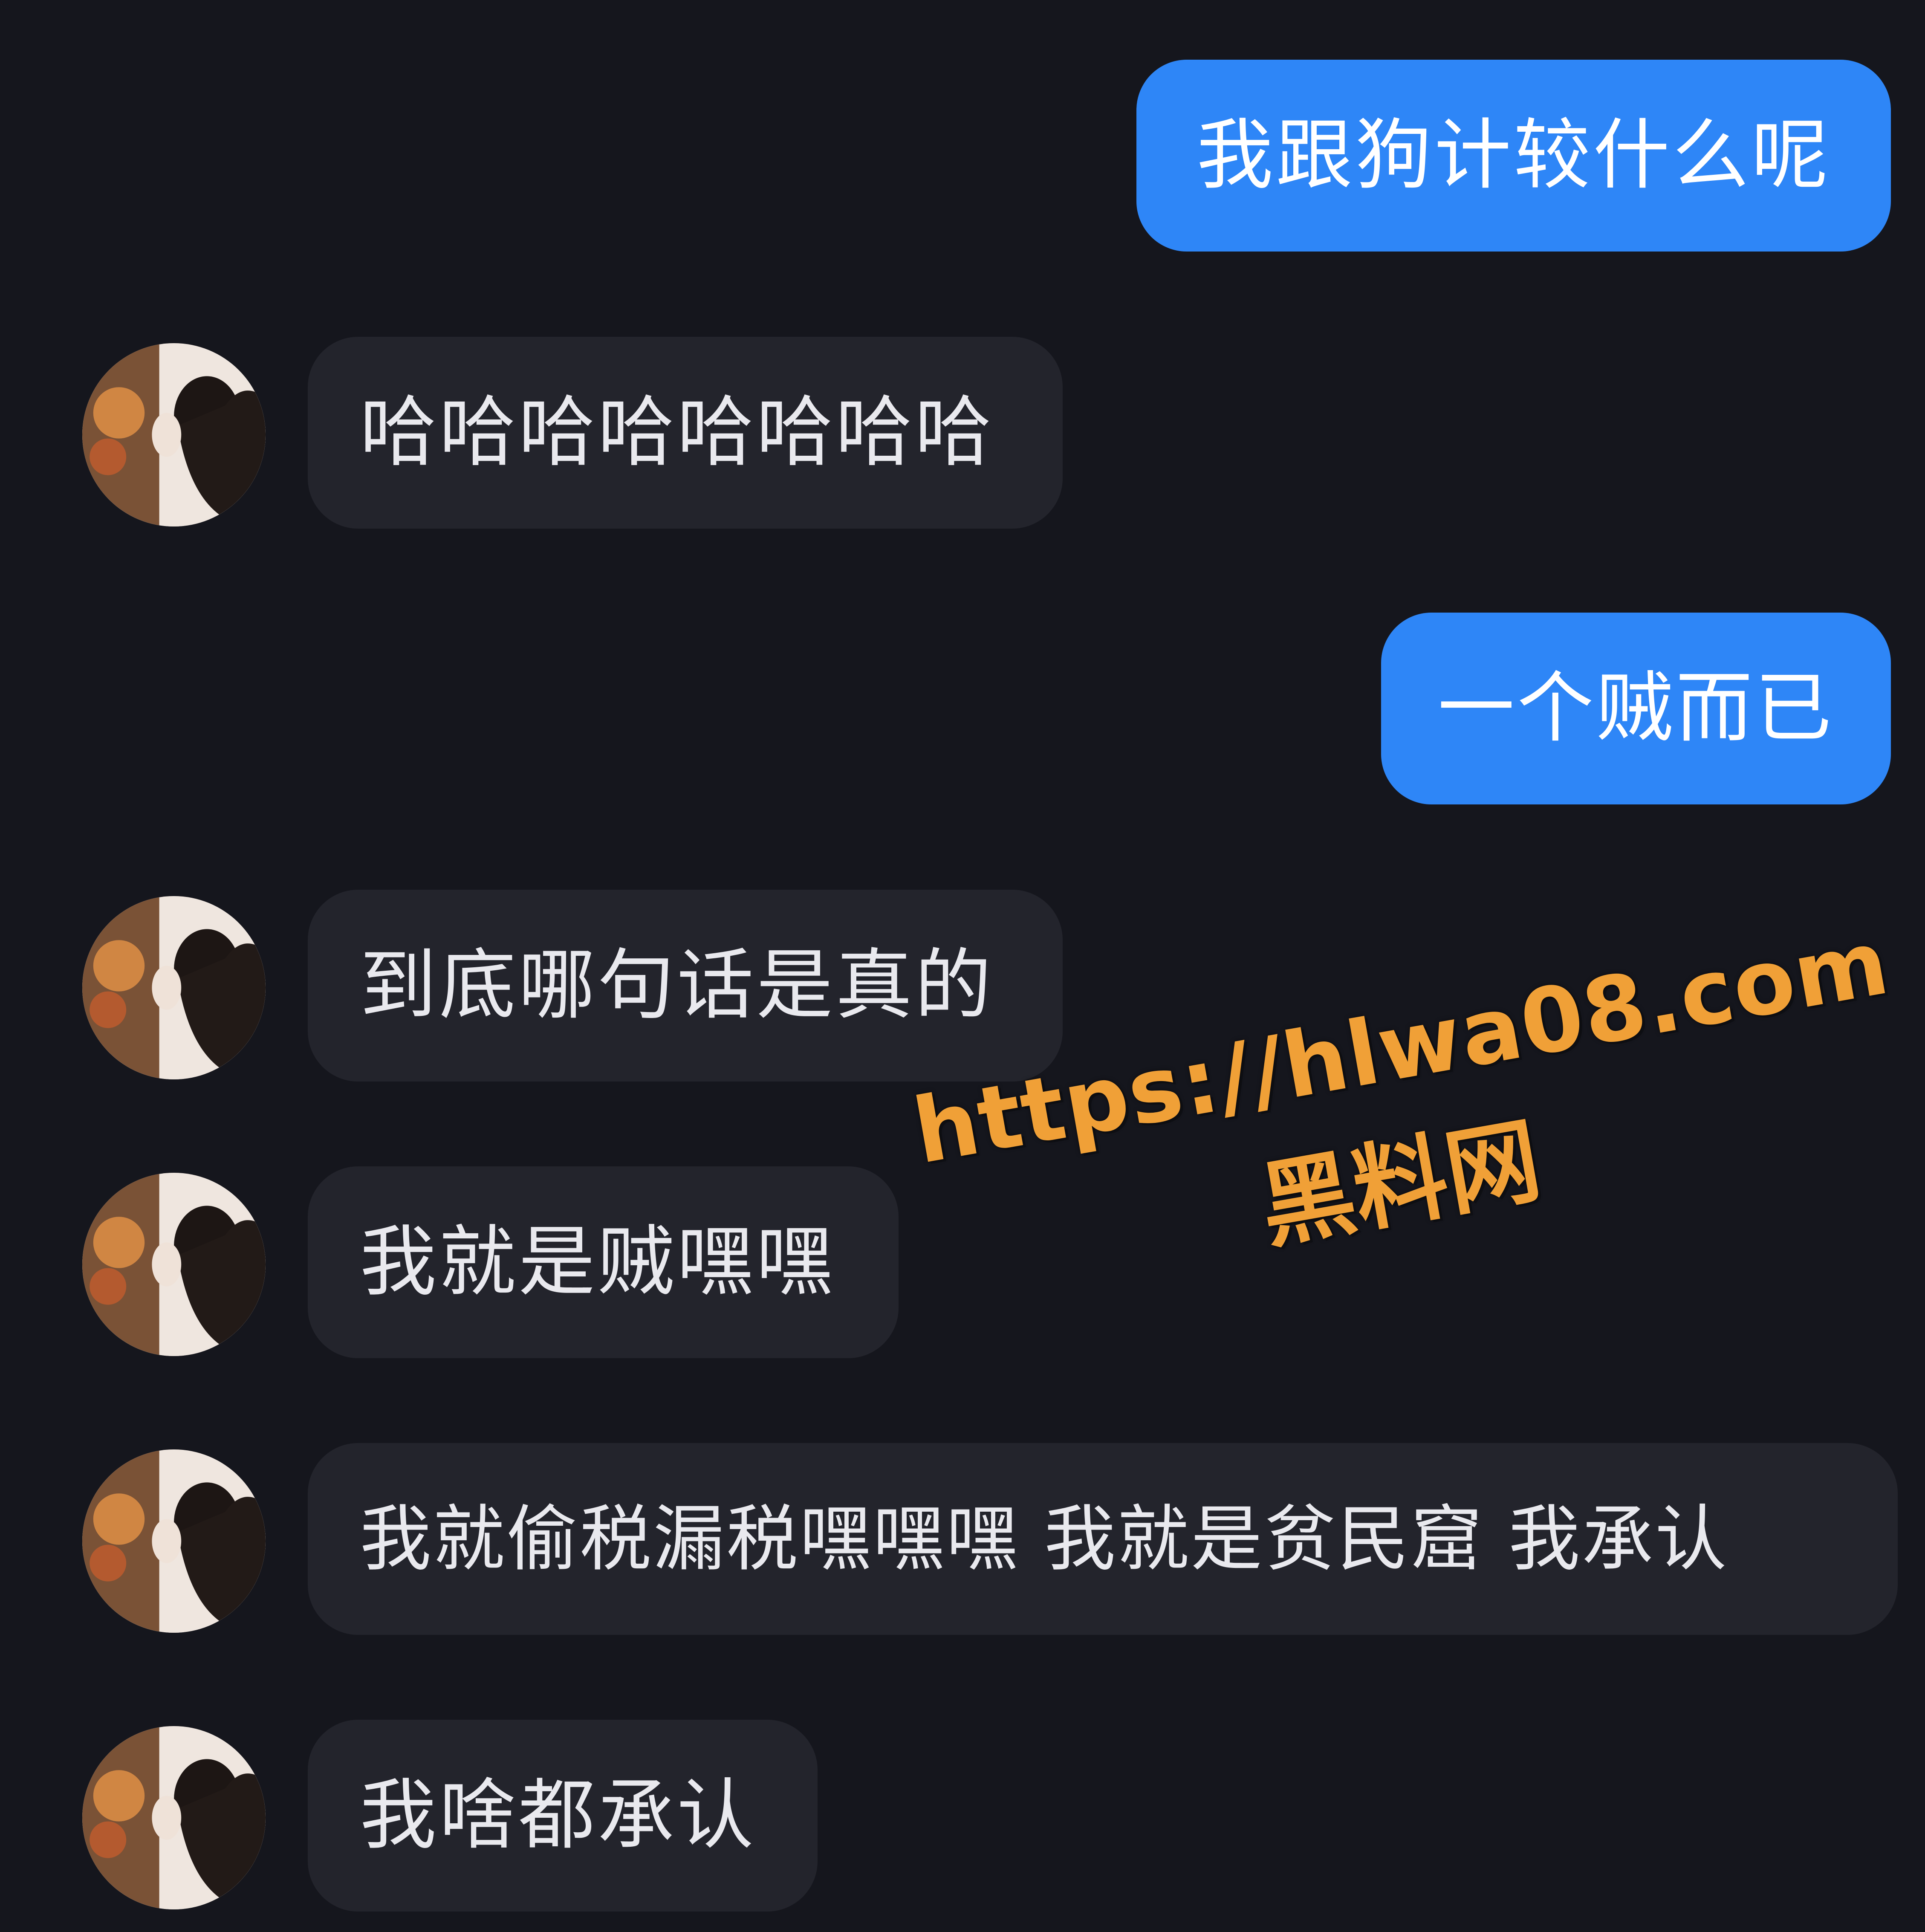 This screenshot has width=1925, height=1932. What do you see at coordinates (598, 1262) in the screenshot?
I see `message-text: 我就是贼嘿嘿` at bounding box center [598, 1262].